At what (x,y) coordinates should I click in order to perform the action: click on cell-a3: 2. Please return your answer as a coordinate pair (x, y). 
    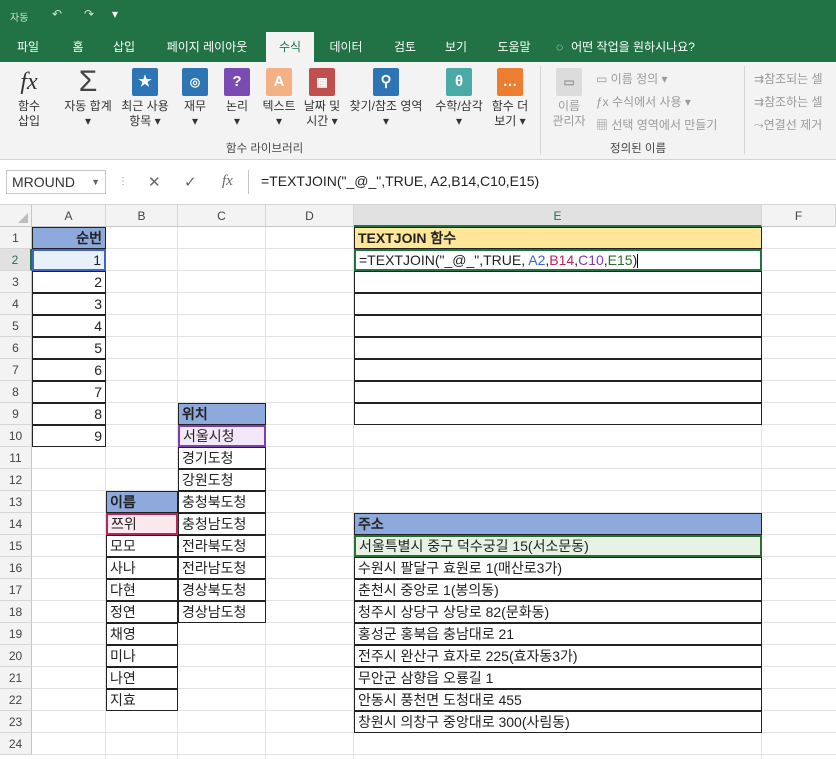
    Looking at the image, I should click on (69, 282).